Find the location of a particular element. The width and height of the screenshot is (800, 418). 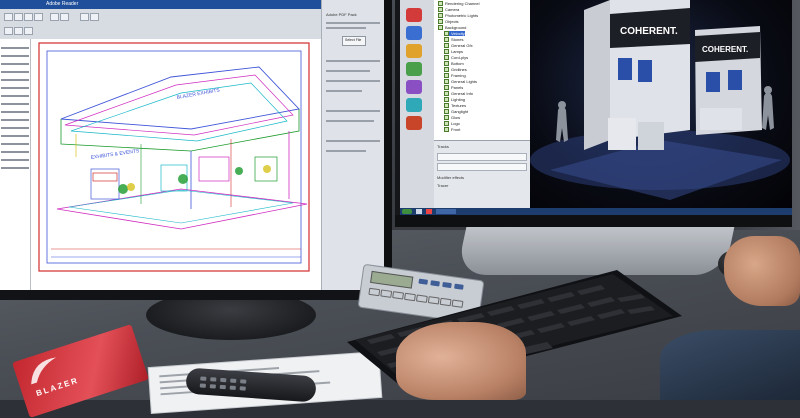

tree-item: Panels is located at coordinates (453, 87).